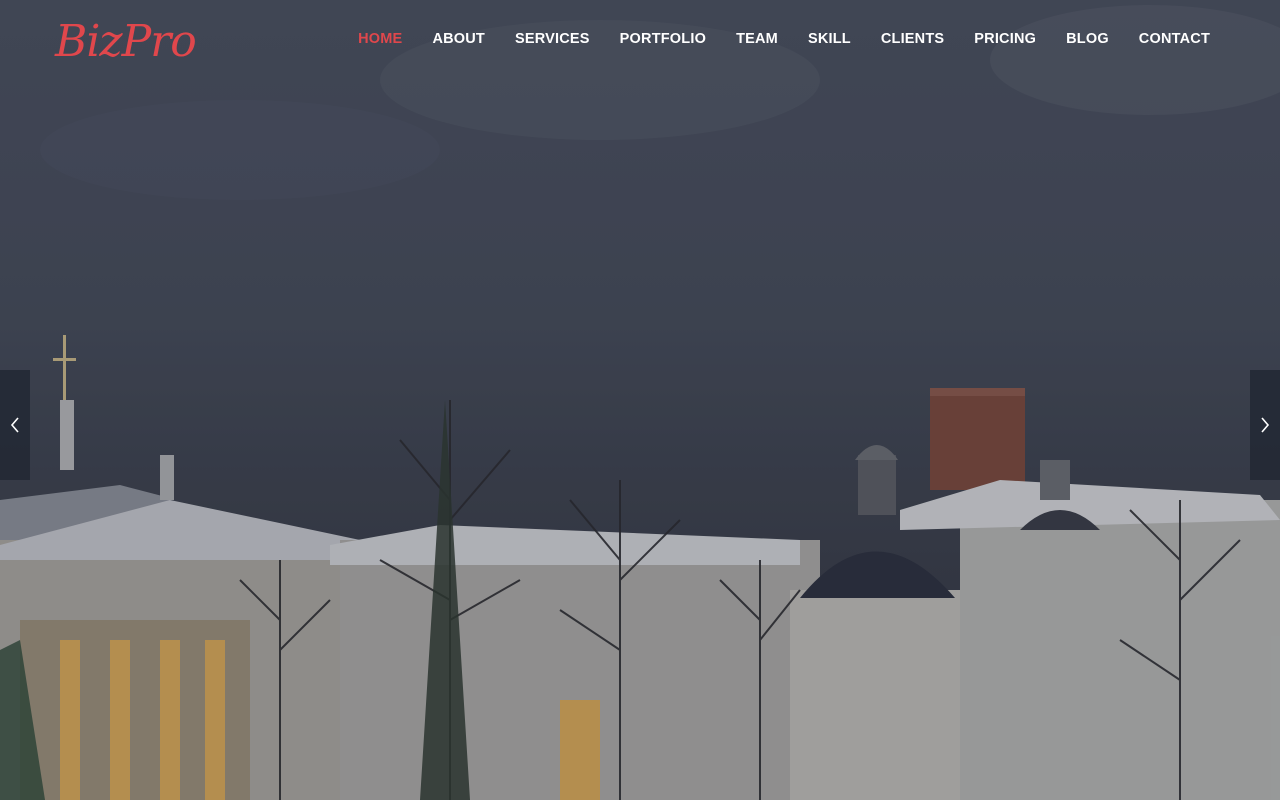 The width and height of the screenshot is (1280, 800). I want to click on nav-item-pricing: PRICING, so click(1005, 39).